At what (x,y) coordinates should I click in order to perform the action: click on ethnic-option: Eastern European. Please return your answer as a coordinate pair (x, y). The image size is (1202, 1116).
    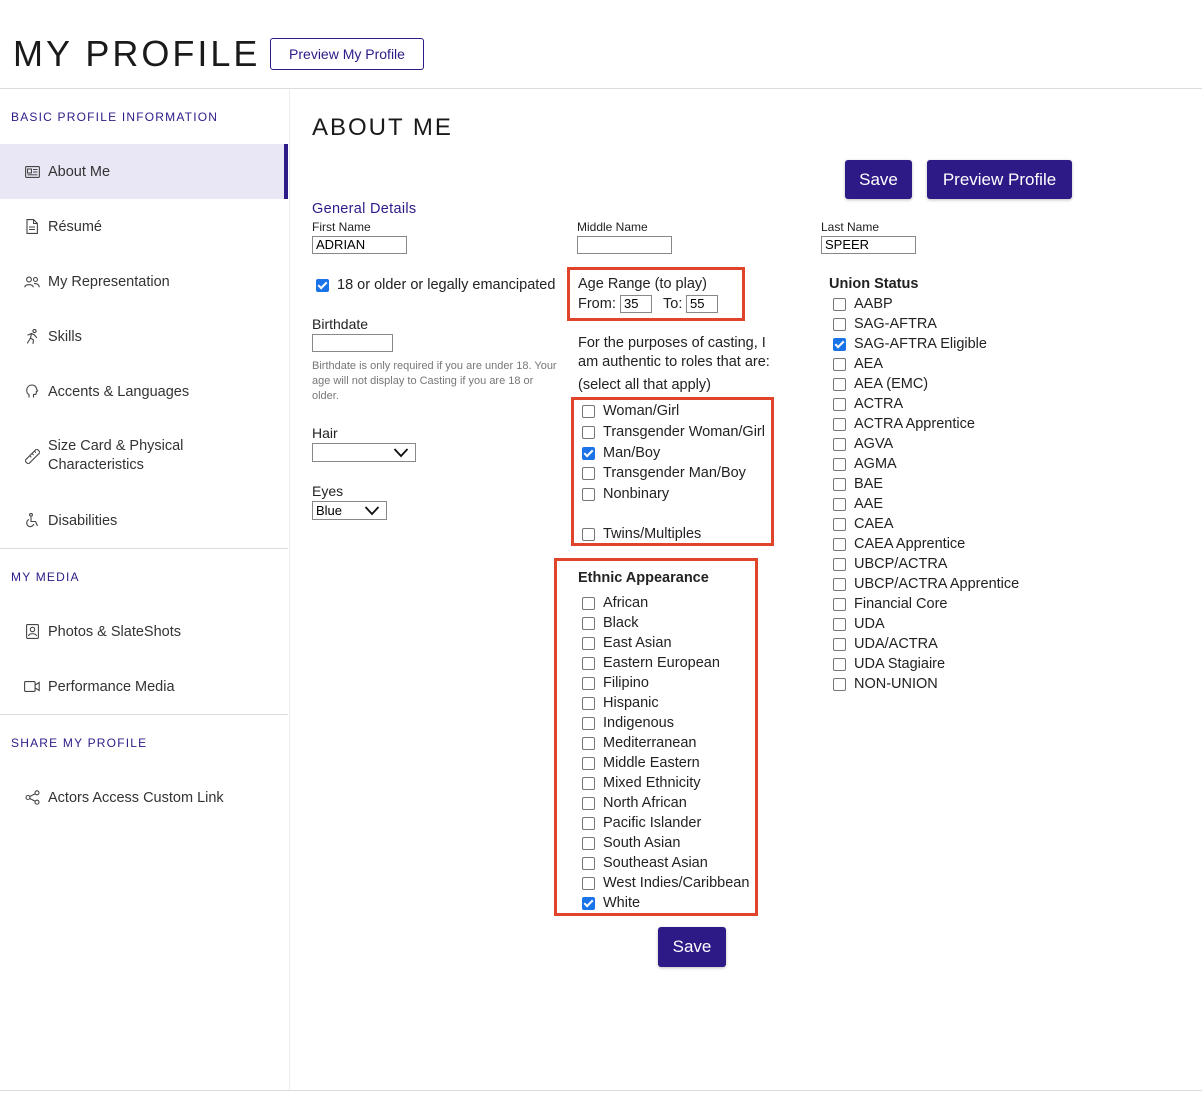
    Looking at the image, I should click on (651, 663).